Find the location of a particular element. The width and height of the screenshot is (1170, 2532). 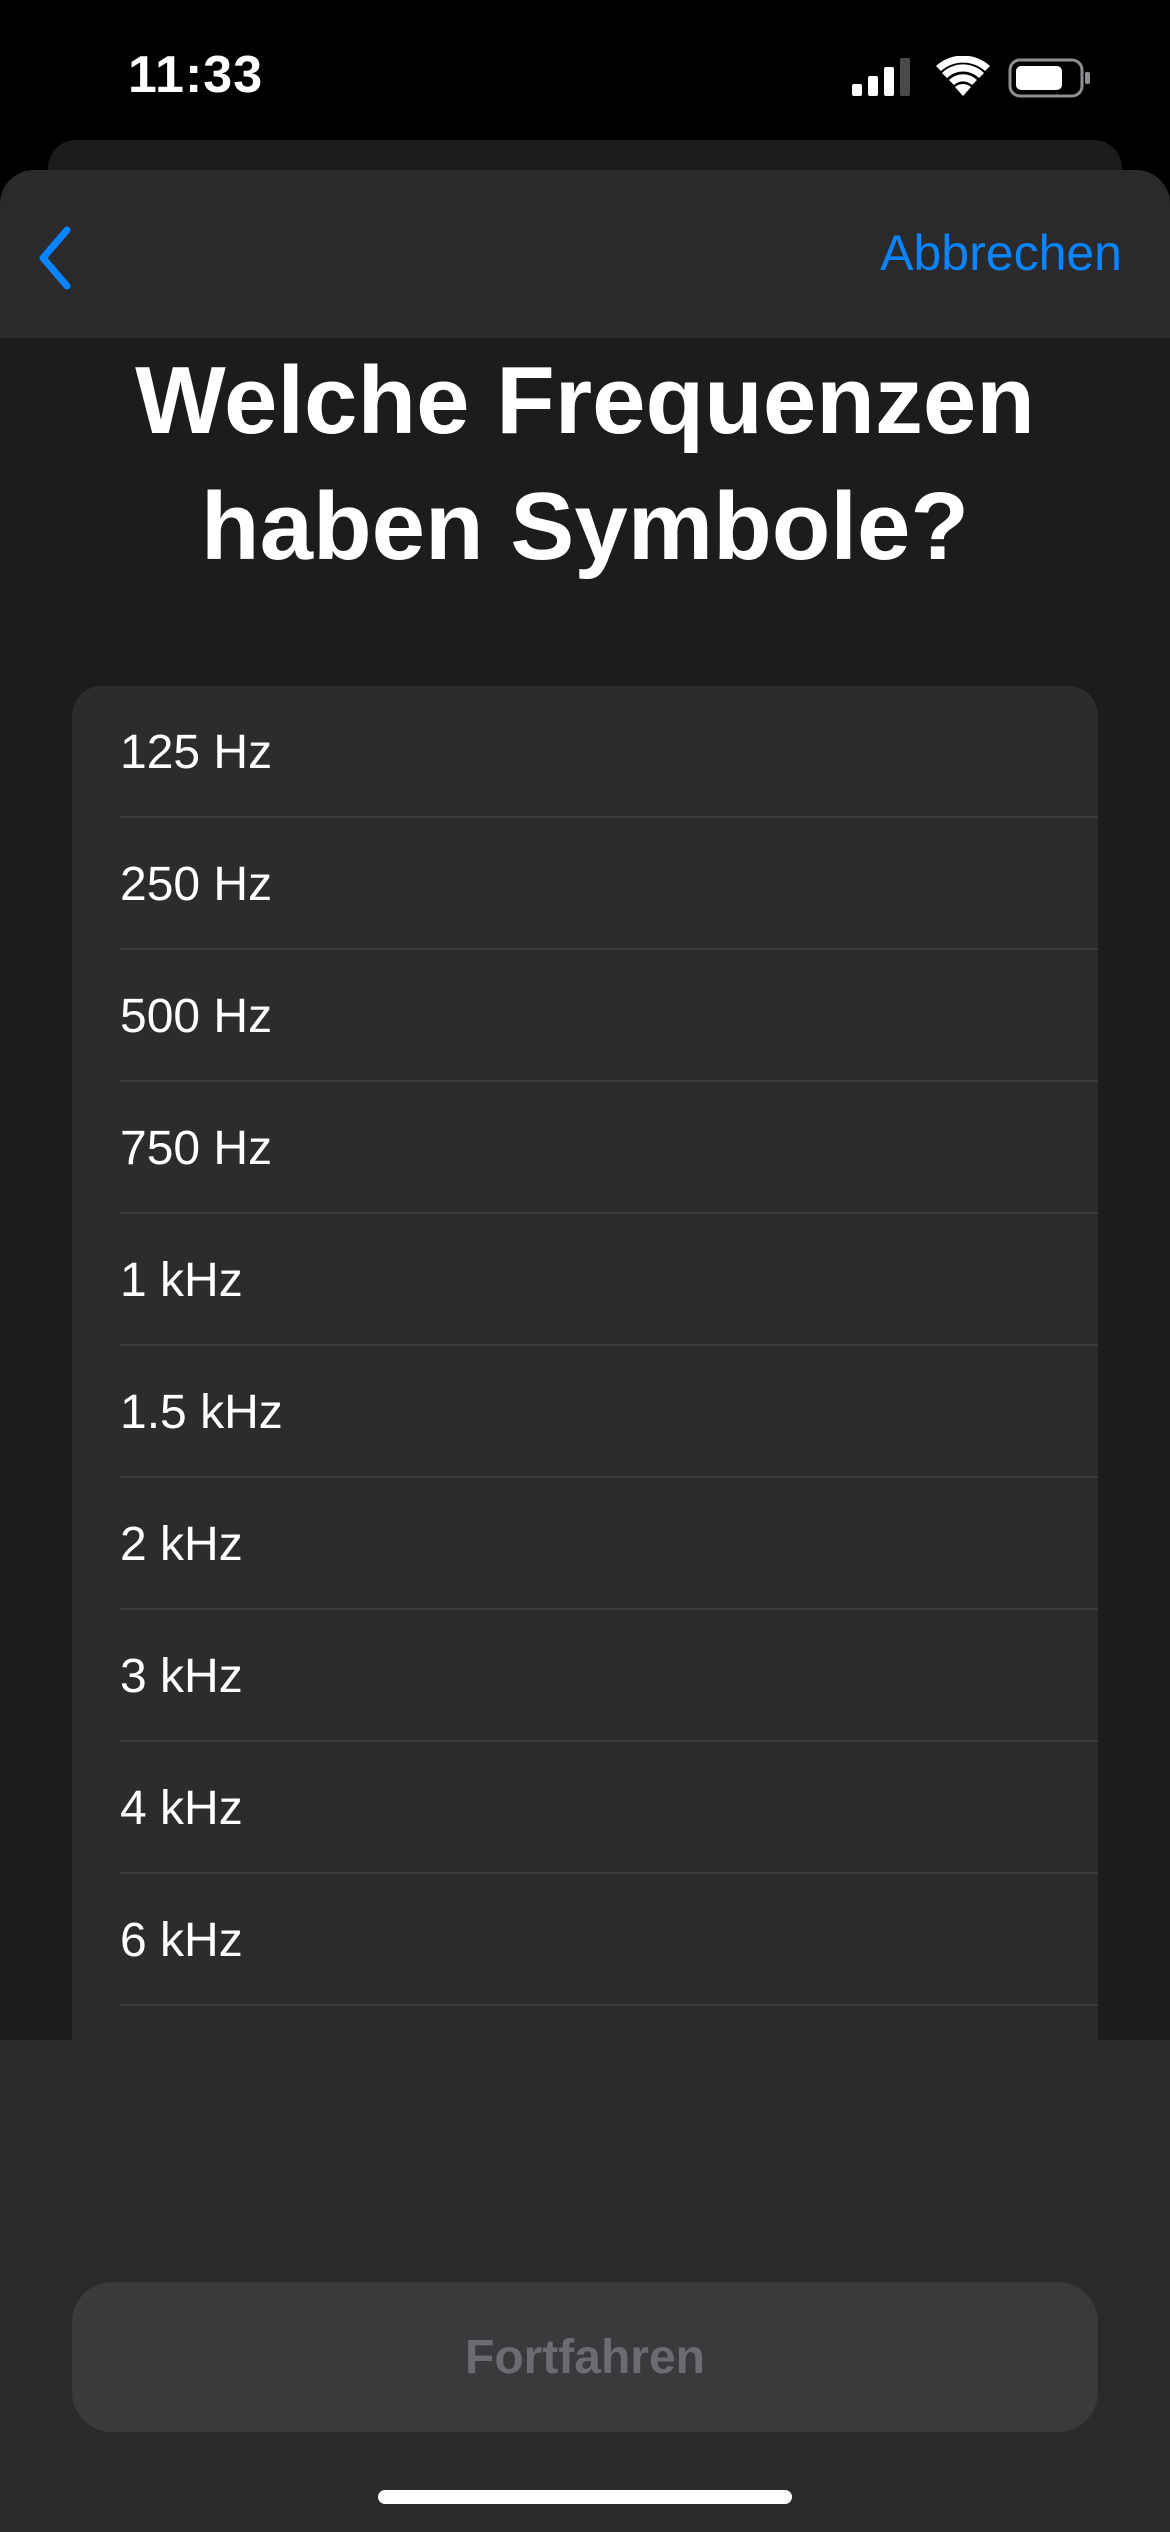

frequency-option: 6 kHz is located at coordinates (585, 1940).